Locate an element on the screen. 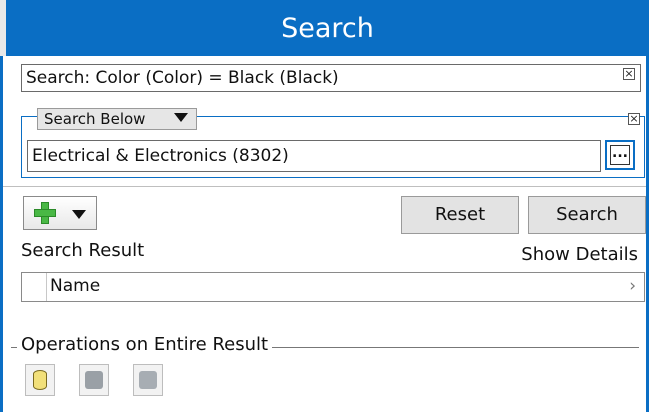  search-button: Search is located at coordinates (587, 215).